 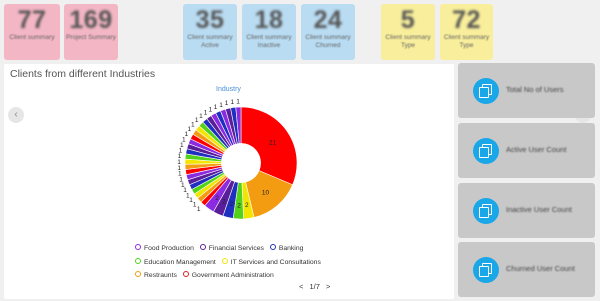 I want to click on legend-label: Government Administration, so click(x=232, y=275).